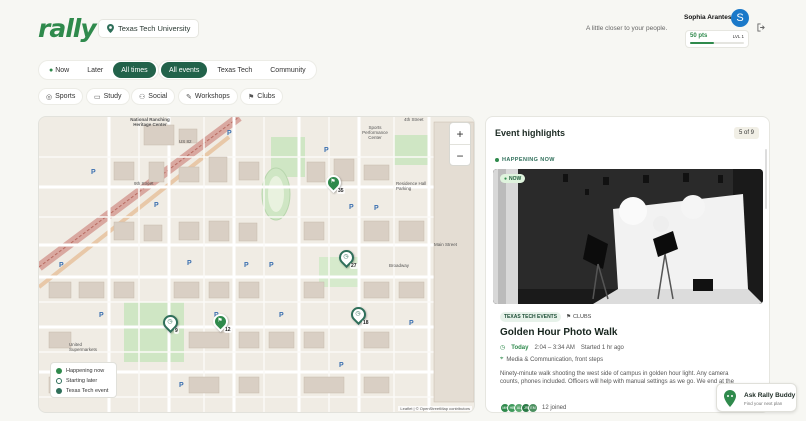 Image resolution: width=806 pixels, height=421 pixels. I want to click on marker-count: 12, so click(228, 330).